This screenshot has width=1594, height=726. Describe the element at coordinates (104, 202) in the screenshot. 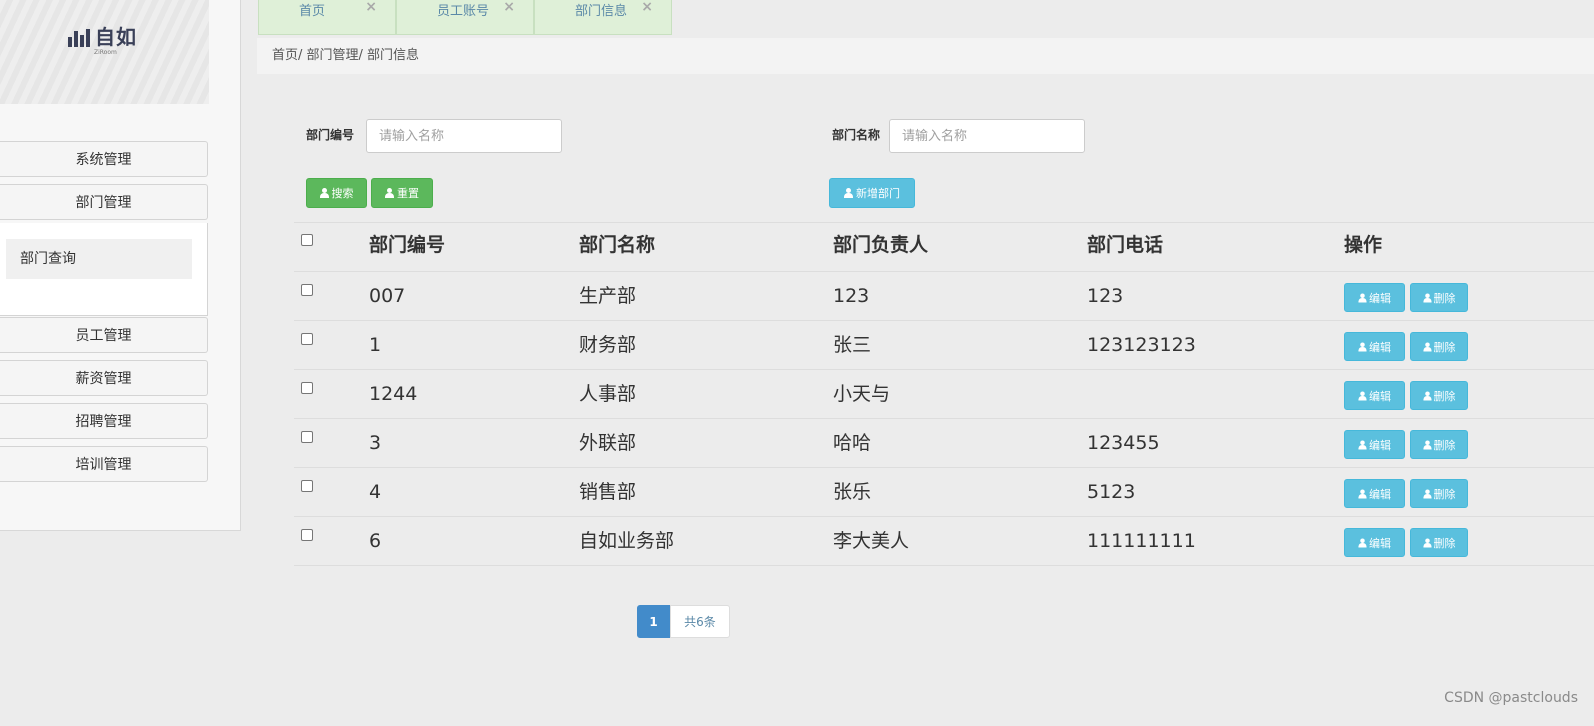

I see `menu-item-department: 部门管理` at that location.